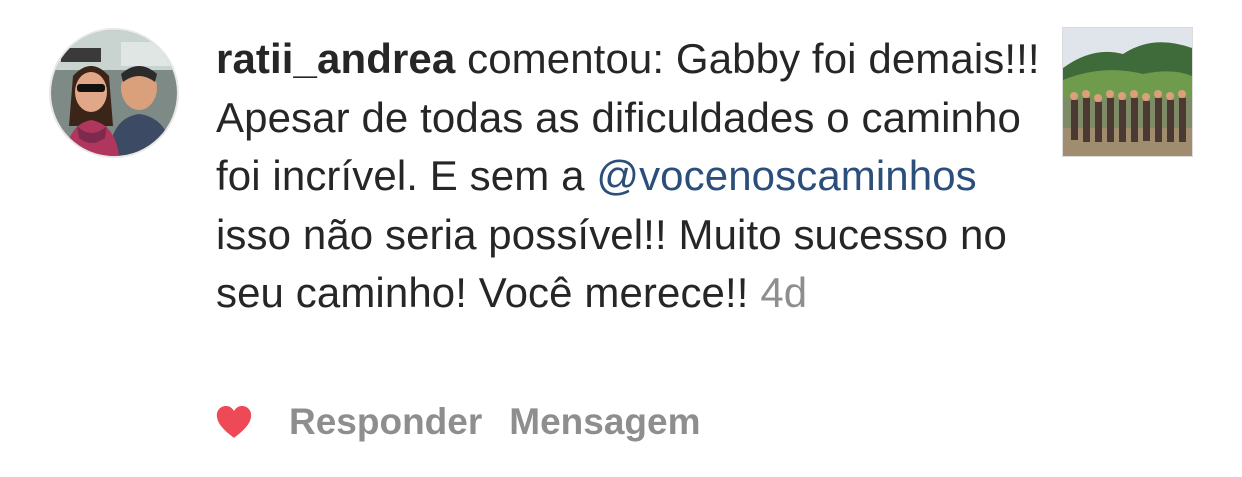 The height and width of the screenshot is (477, 1242). I want to click on mention-link: @vocenoscaminhos, so click(786, 175).